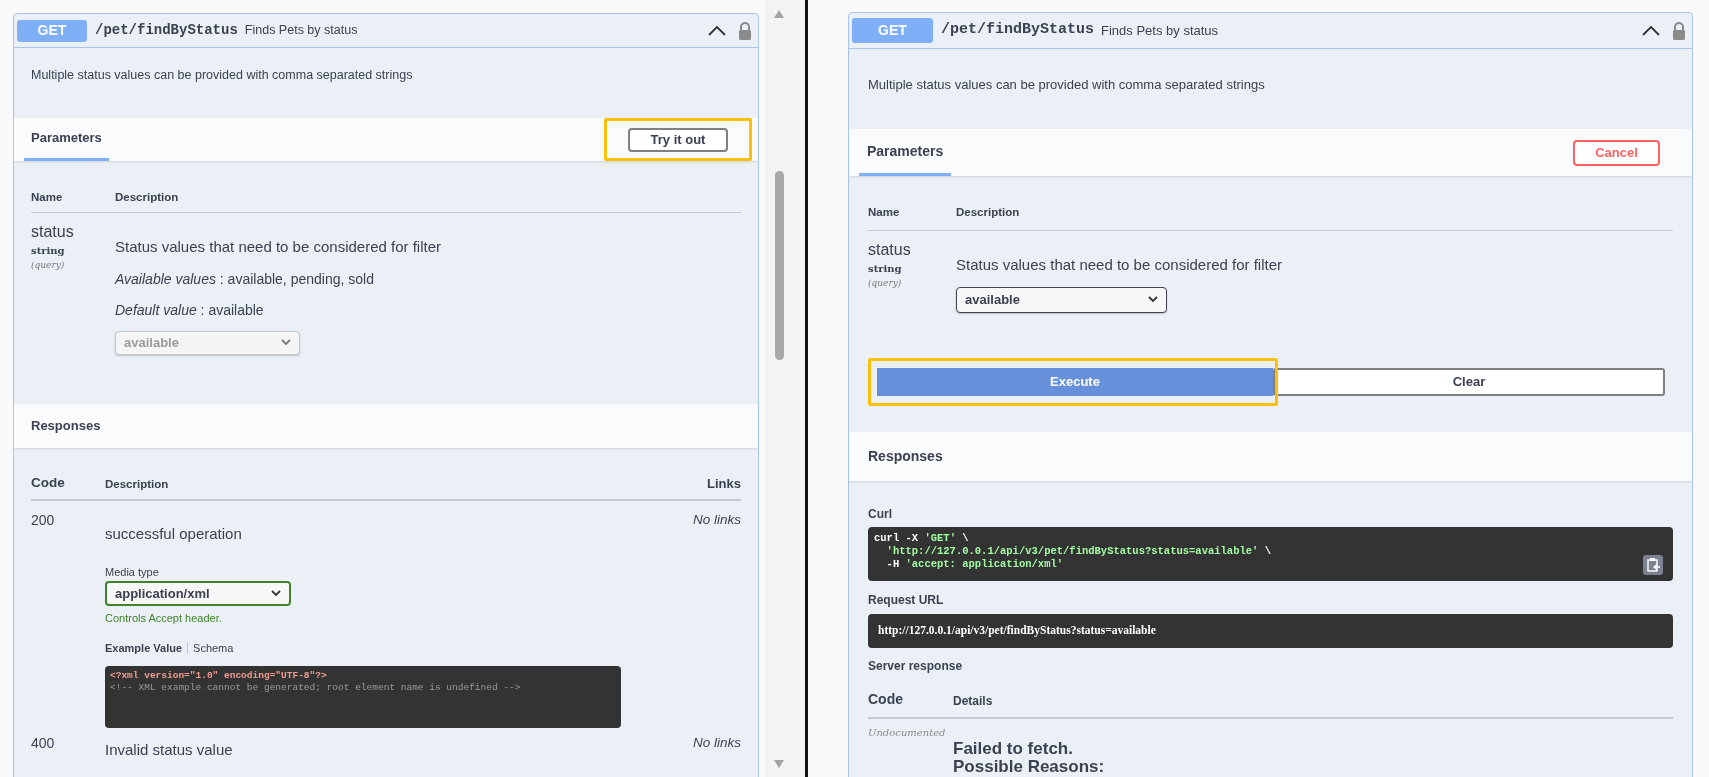  I want to click on code-line: 'http://127.0.0.1/api/v3/pet/findByStatus?status=available' \, so click(1078, 551).